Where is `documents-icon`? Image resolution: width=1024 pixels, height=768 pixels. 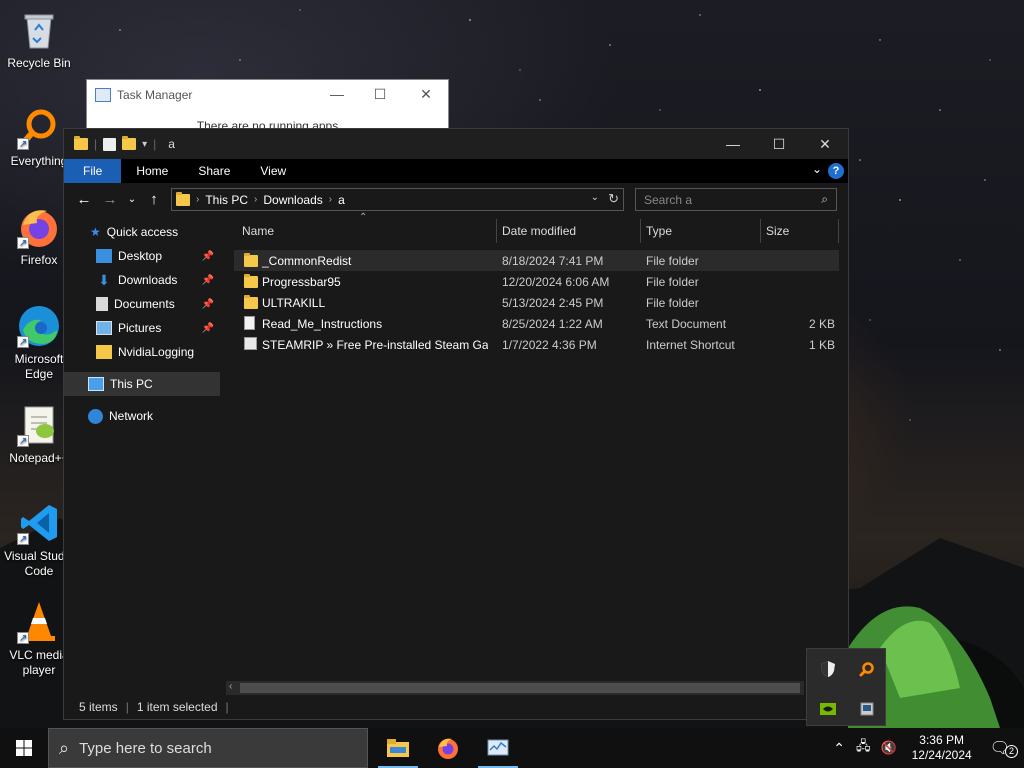 documents-icon is located at coordinates (102, 304).